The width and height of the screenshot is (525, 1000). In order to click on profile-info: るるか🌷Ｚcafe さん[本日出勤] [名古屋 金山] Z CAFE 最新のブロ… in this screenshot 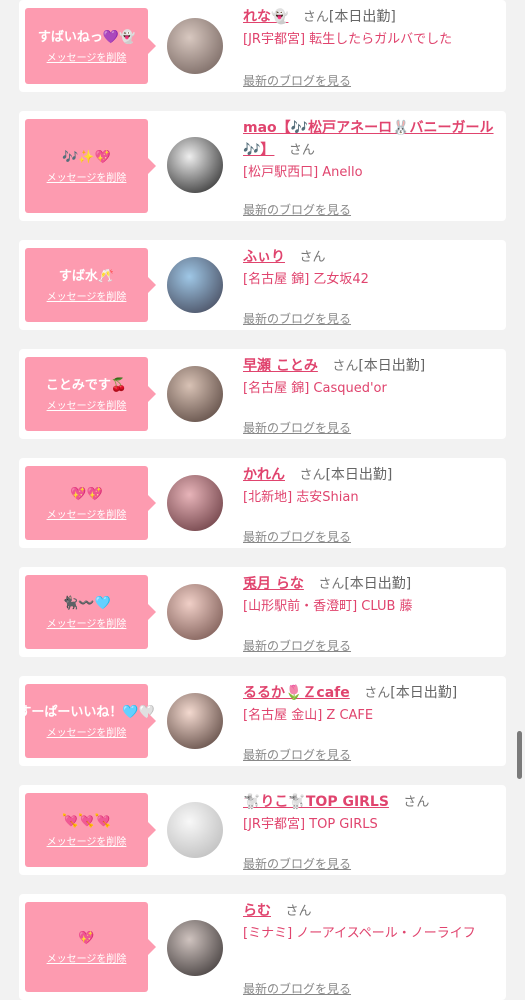, I will do `click(370, 722)`.